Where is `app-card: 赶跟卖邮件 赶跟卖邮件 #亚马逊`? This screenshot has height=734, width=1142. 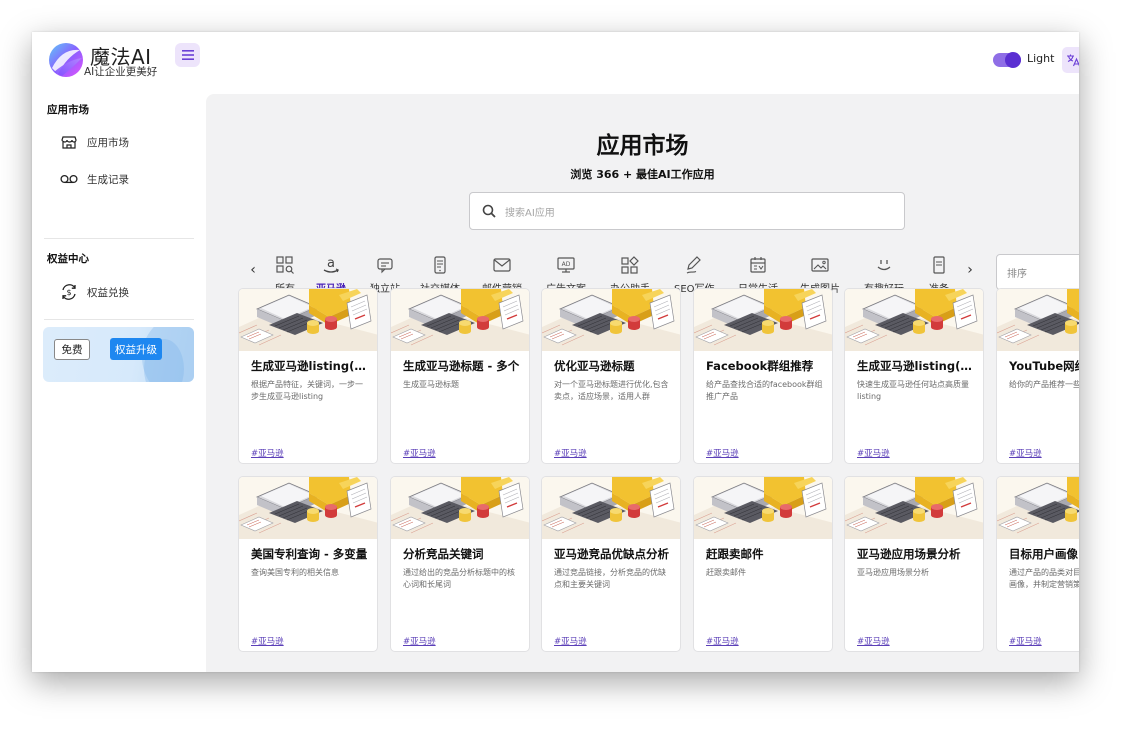 app-card: 赶跟卖邮件 赶跟卖邮件 #亚马逊 is located at coordinates (763, 564).